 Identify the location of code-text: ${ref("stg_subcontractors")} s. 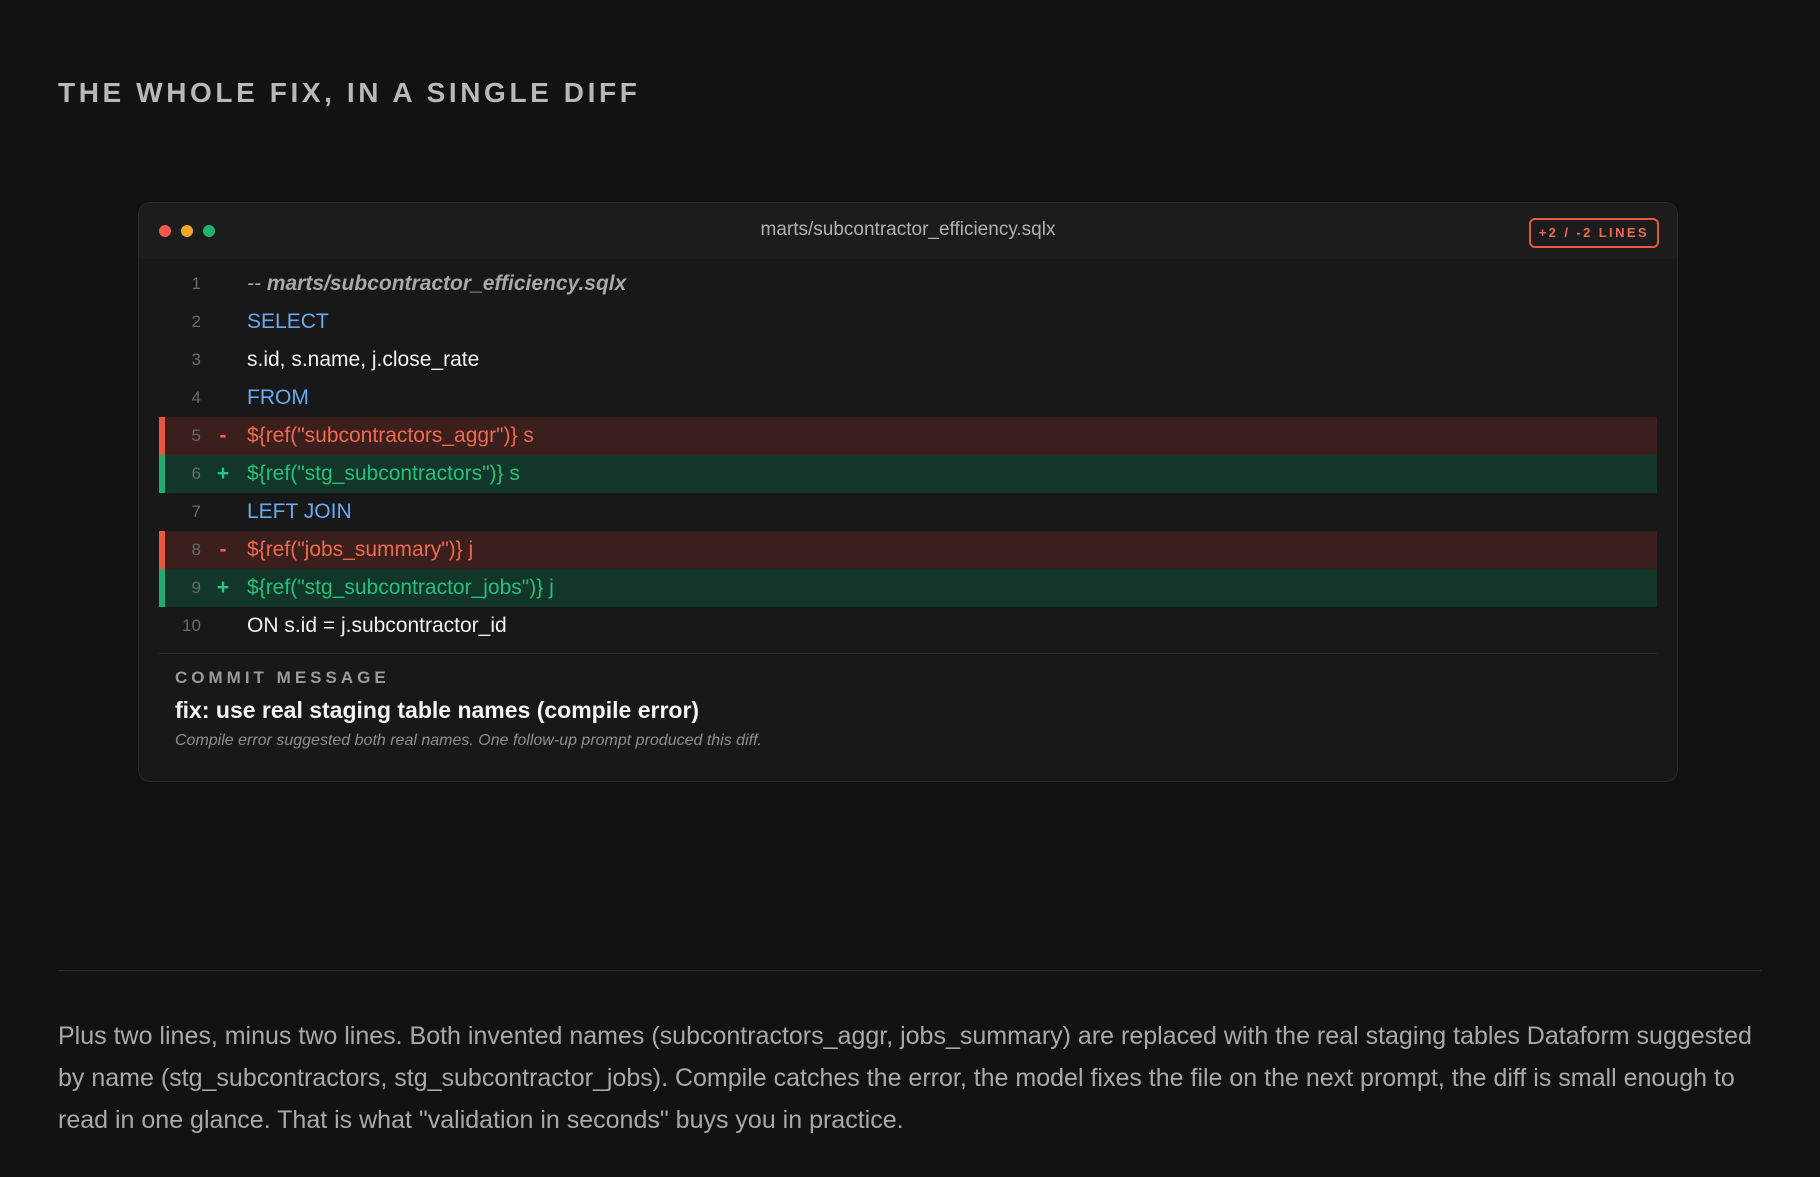
(383, 473).